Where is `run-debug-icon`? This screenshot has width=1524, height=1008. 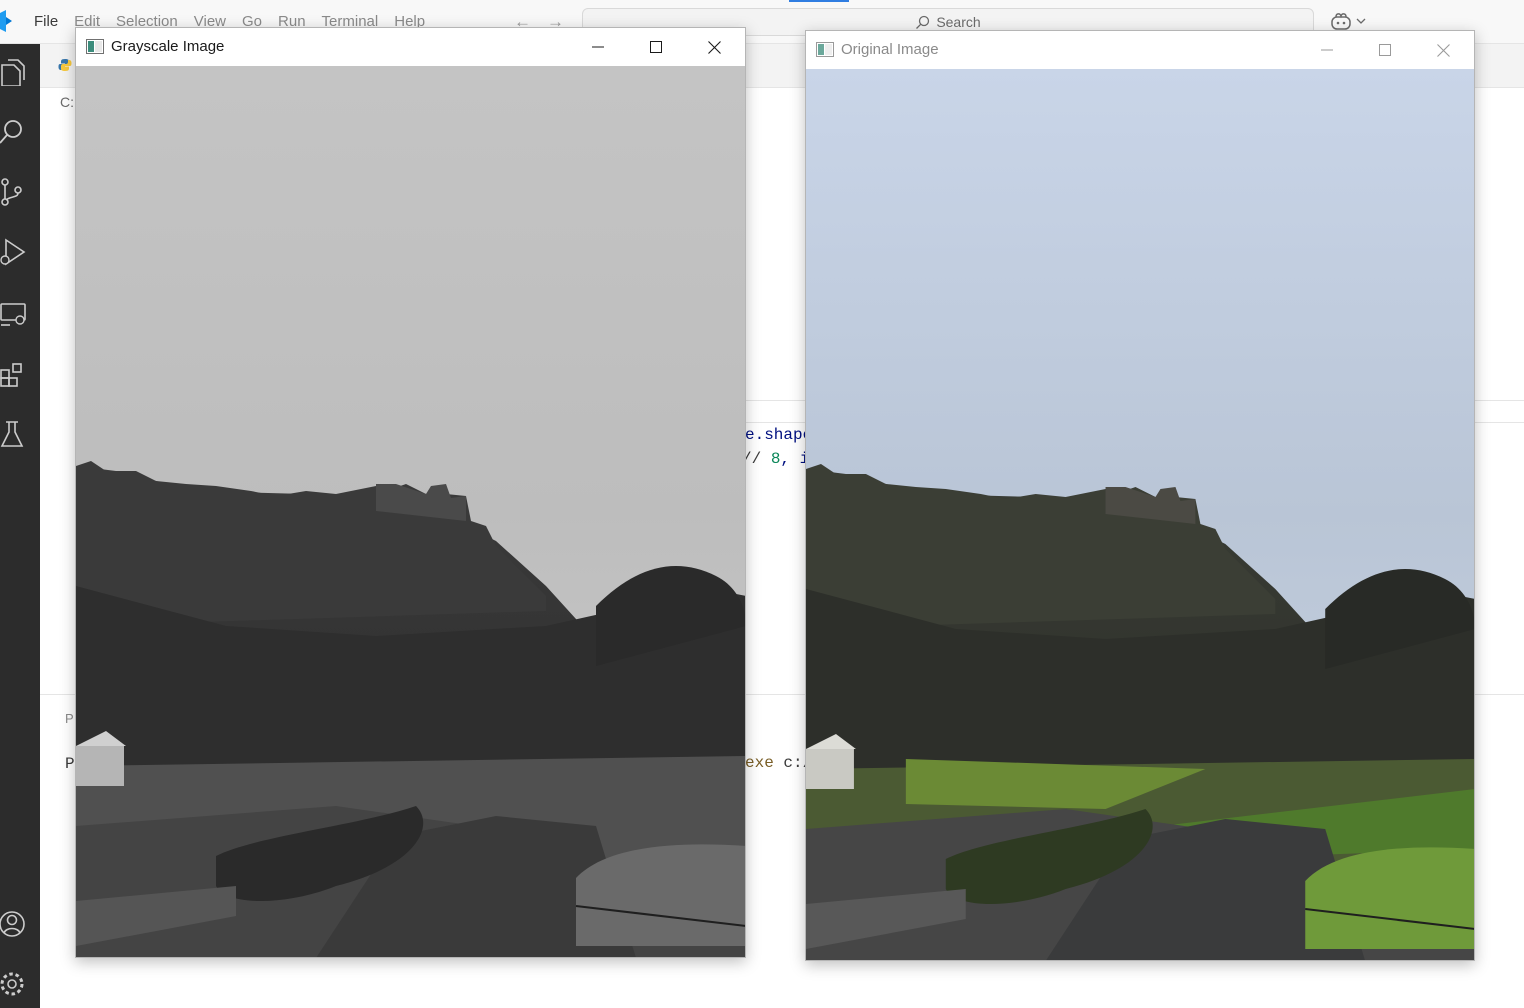 run-debug-icon is located at coordinates (14, 252).